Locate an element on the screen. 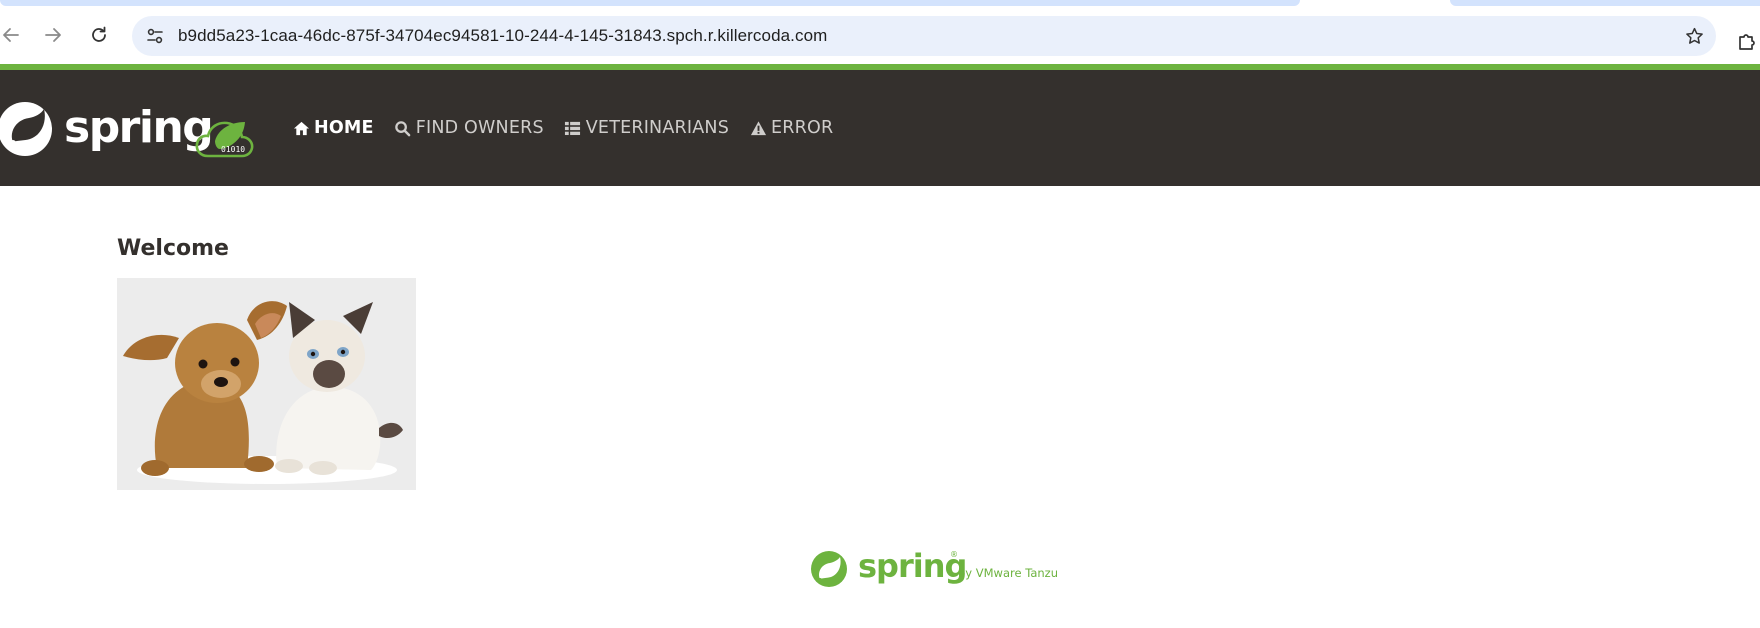 The image size is (1760, 628). registered-mark: ® is located at coordinates (954, 554).